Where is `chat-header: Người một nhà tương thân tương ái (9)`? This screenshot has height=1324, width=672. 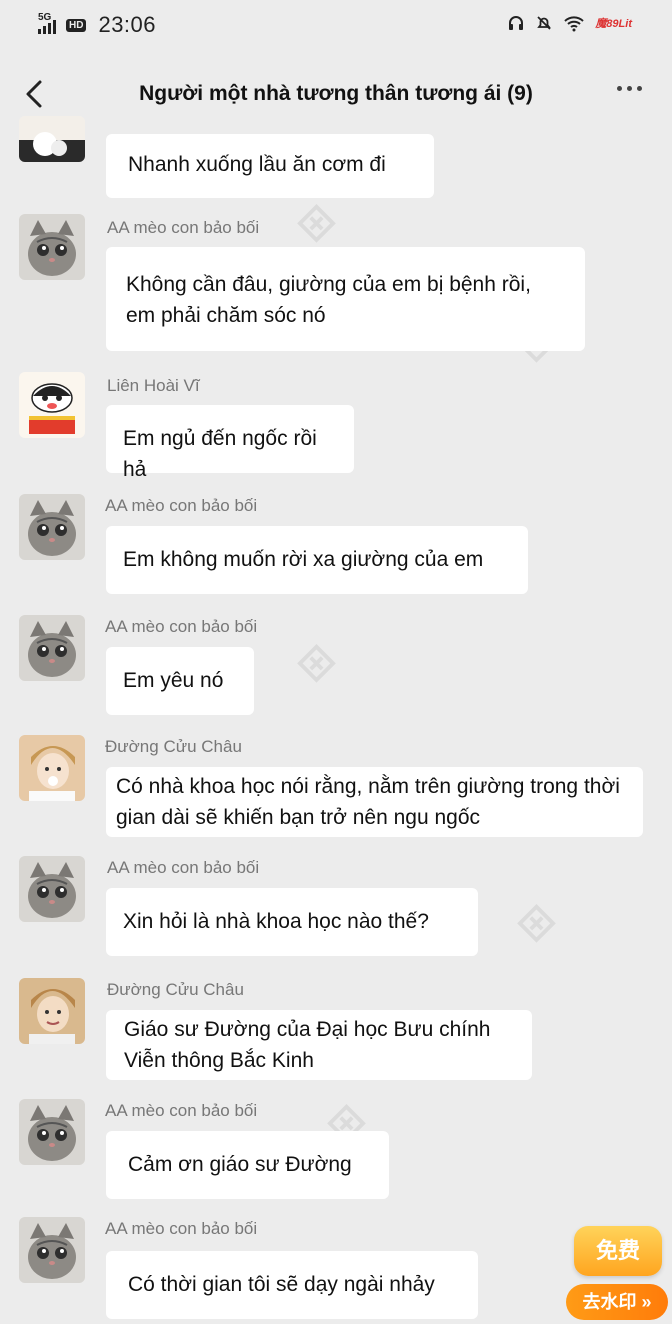
chat-header: Người một nhà tương thân tương ái (9) is located at coordinates (336, 94).